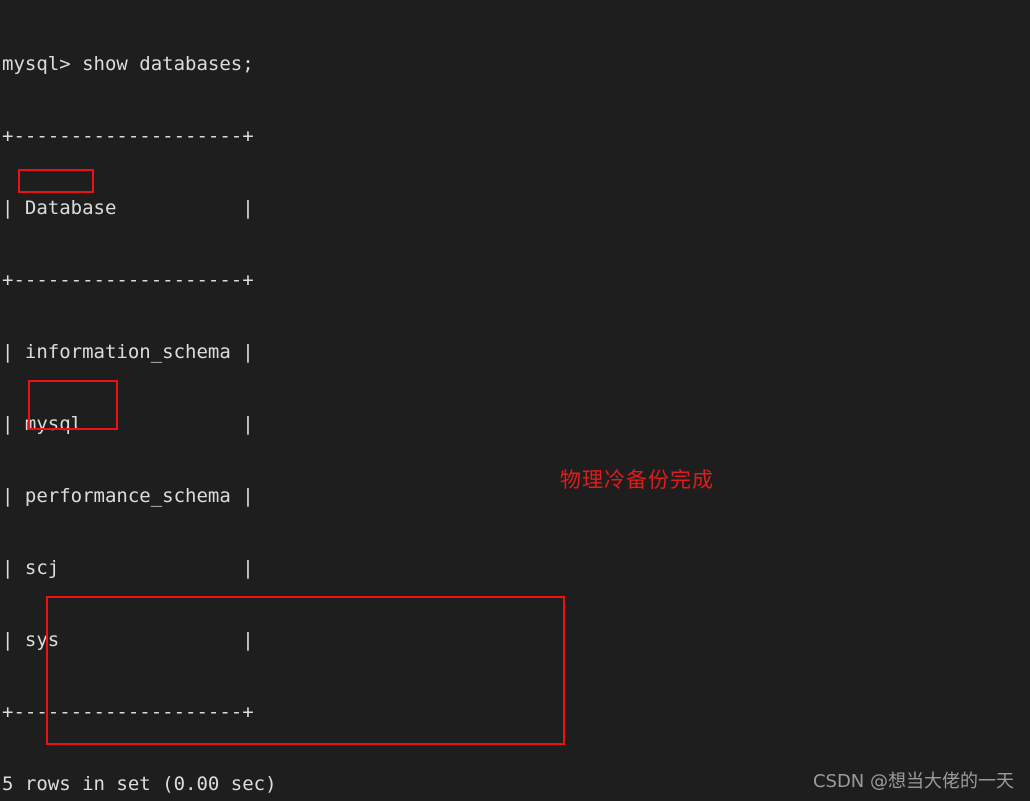  Describe the element at coordinates (913, 781) in the screenshot. I see `watermark: CSDN @想当大佬的一天` at that location.